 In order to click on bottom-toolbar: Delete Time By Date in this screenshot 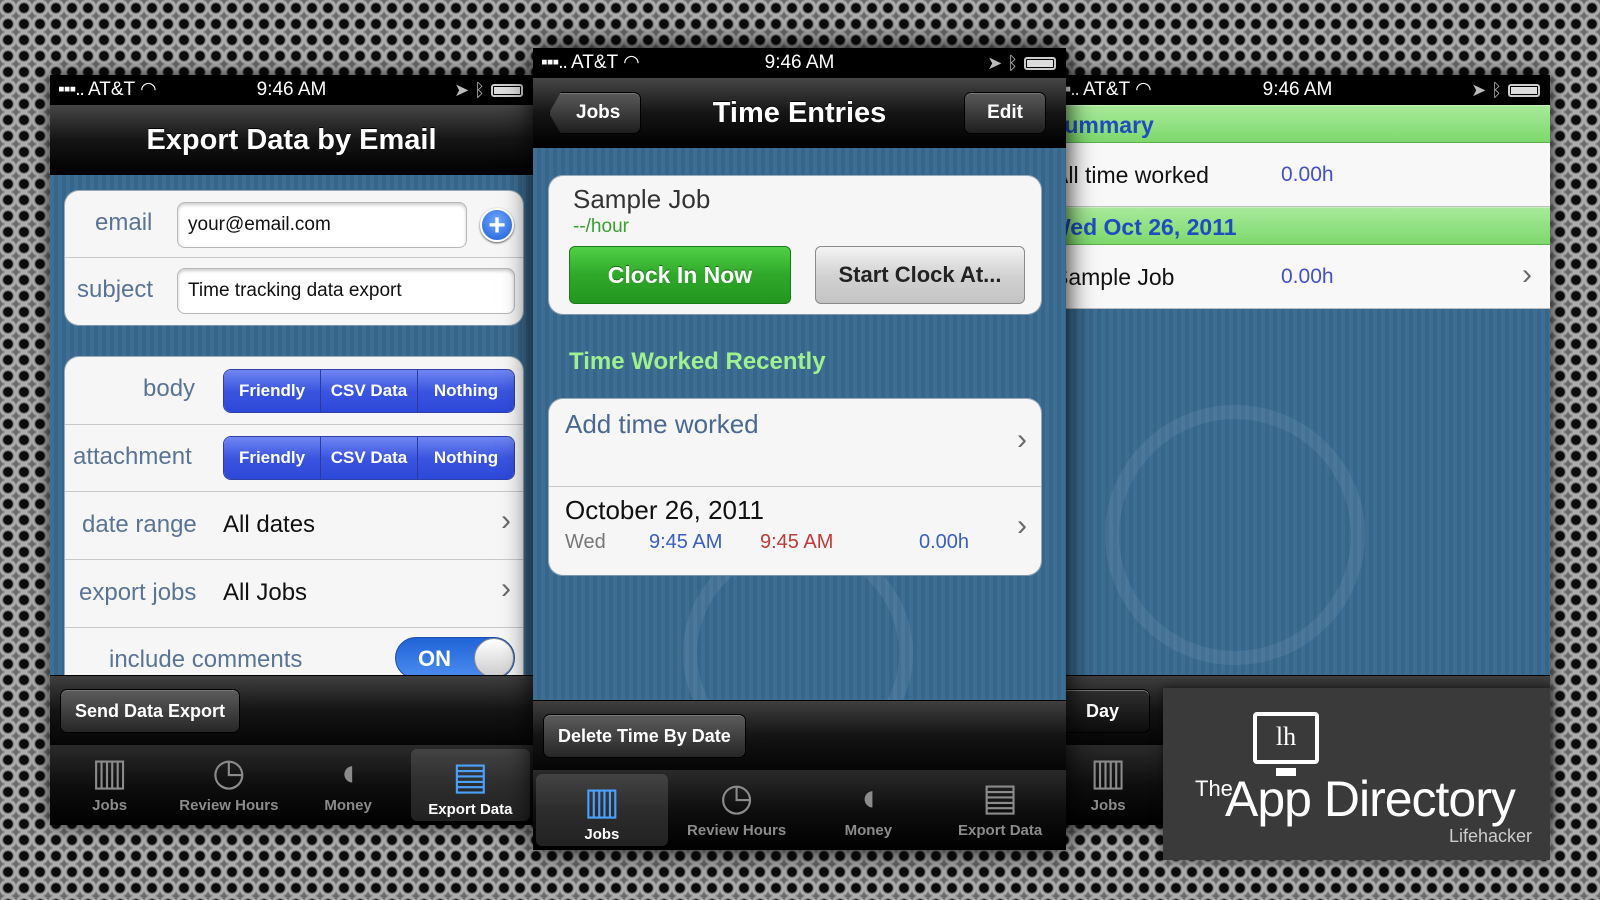, I will do `click(799, 735)`.